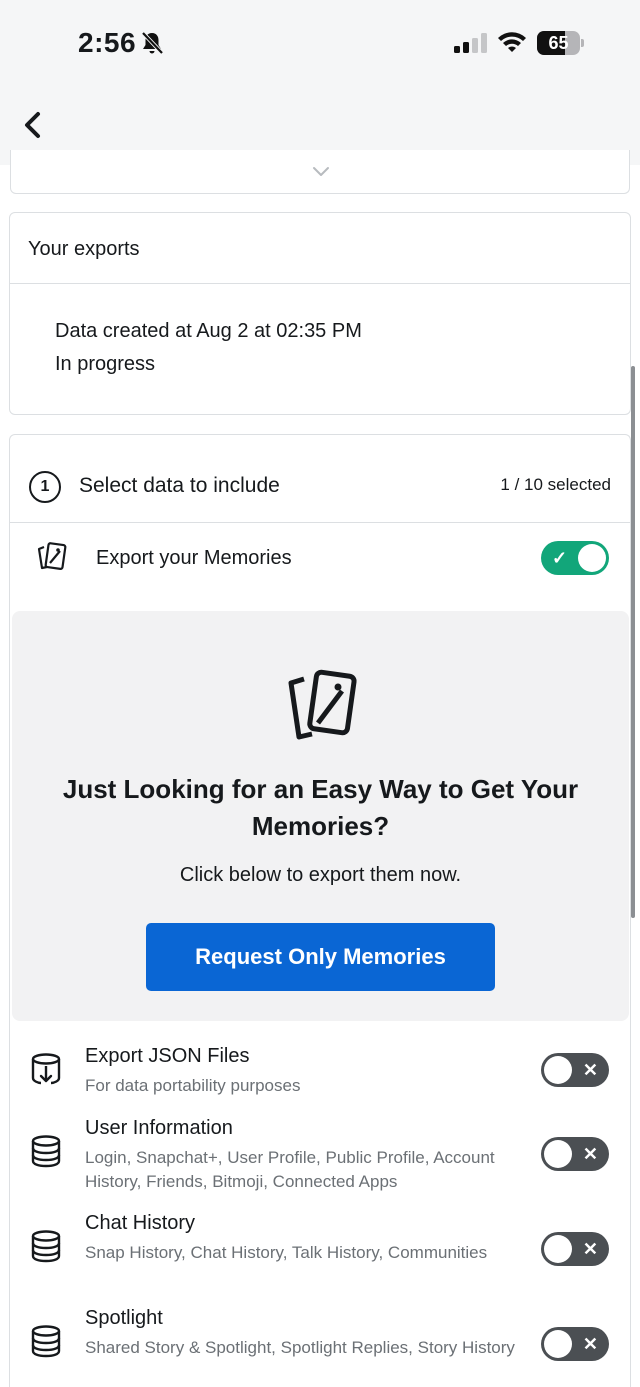 The height and width of the screenshot is (1387, 640). Describe the element at coordinates (179, 485) in the screenshot. I see `select-data-title: Select data to include` at that location.